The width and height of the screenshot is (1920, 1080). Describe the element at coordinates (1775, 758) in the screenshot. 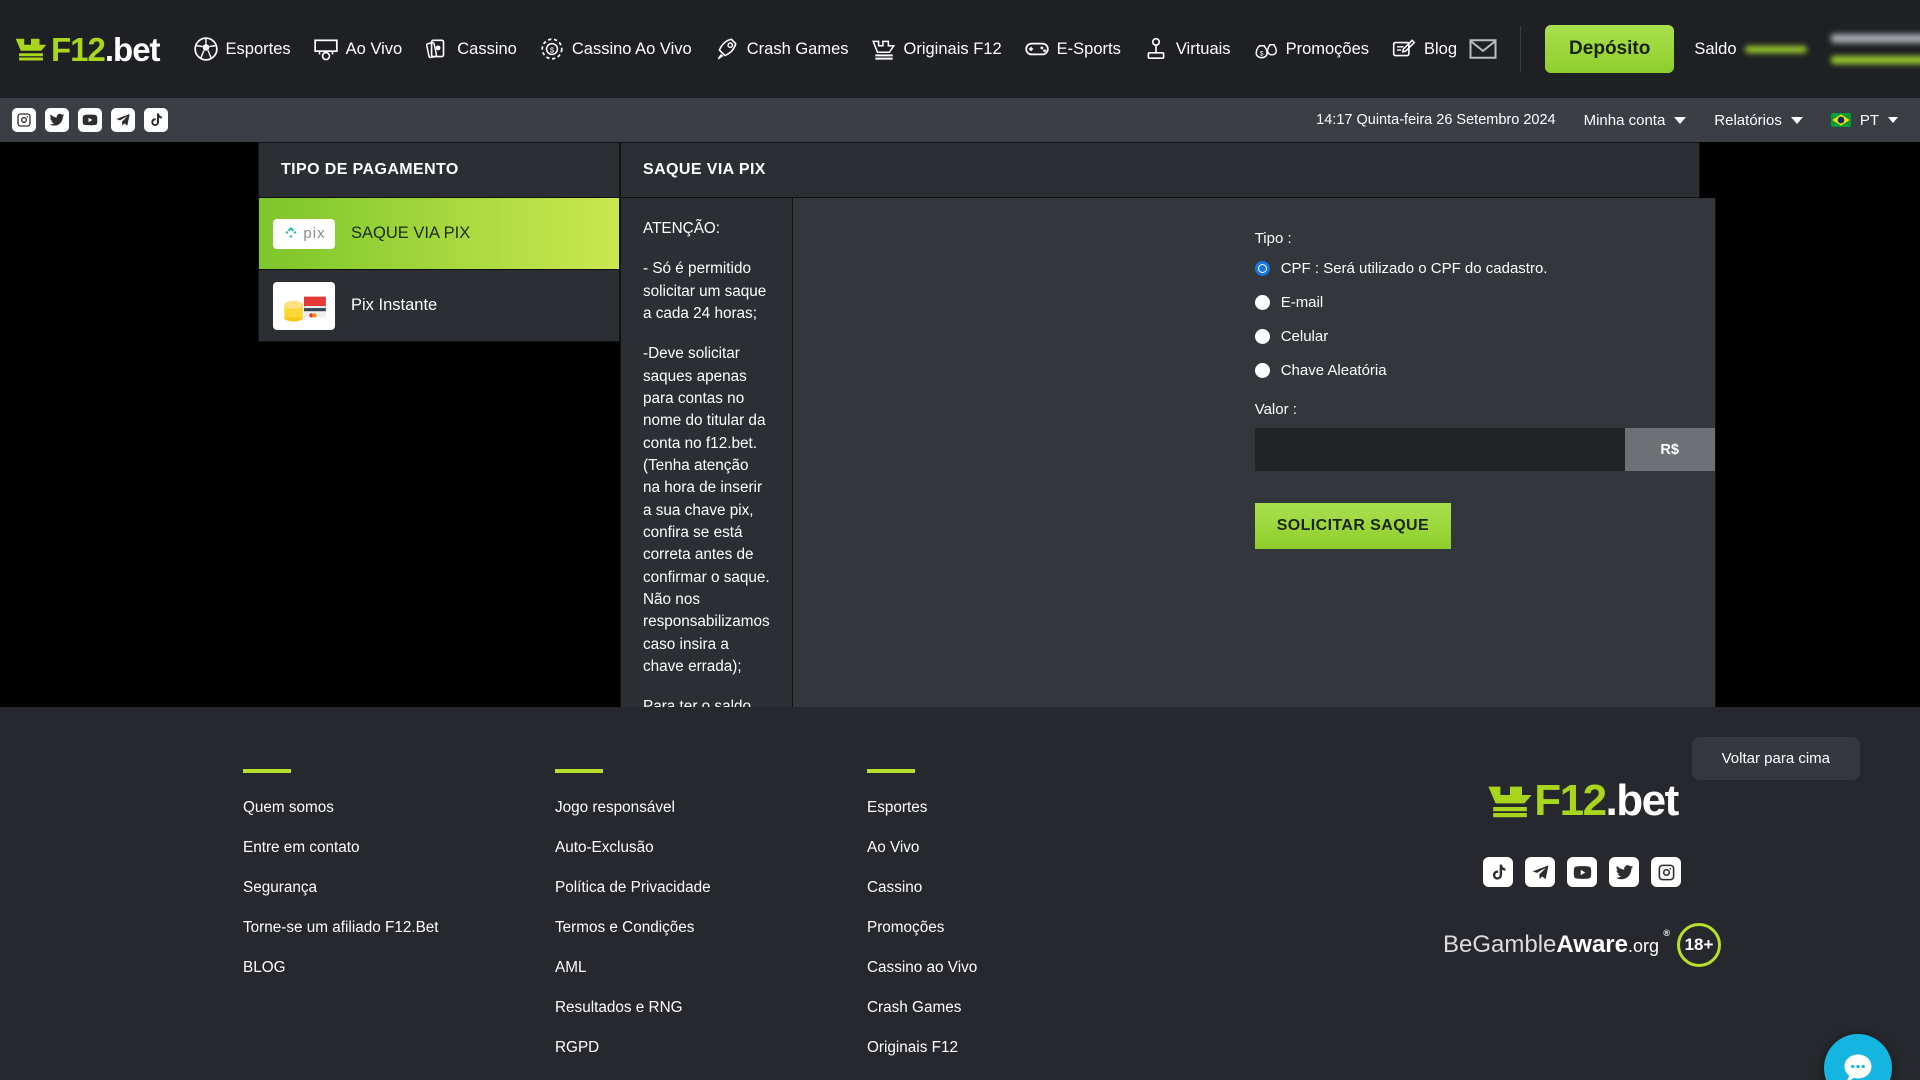

I see `back-to-top-button: Voltar para cima` at that location.